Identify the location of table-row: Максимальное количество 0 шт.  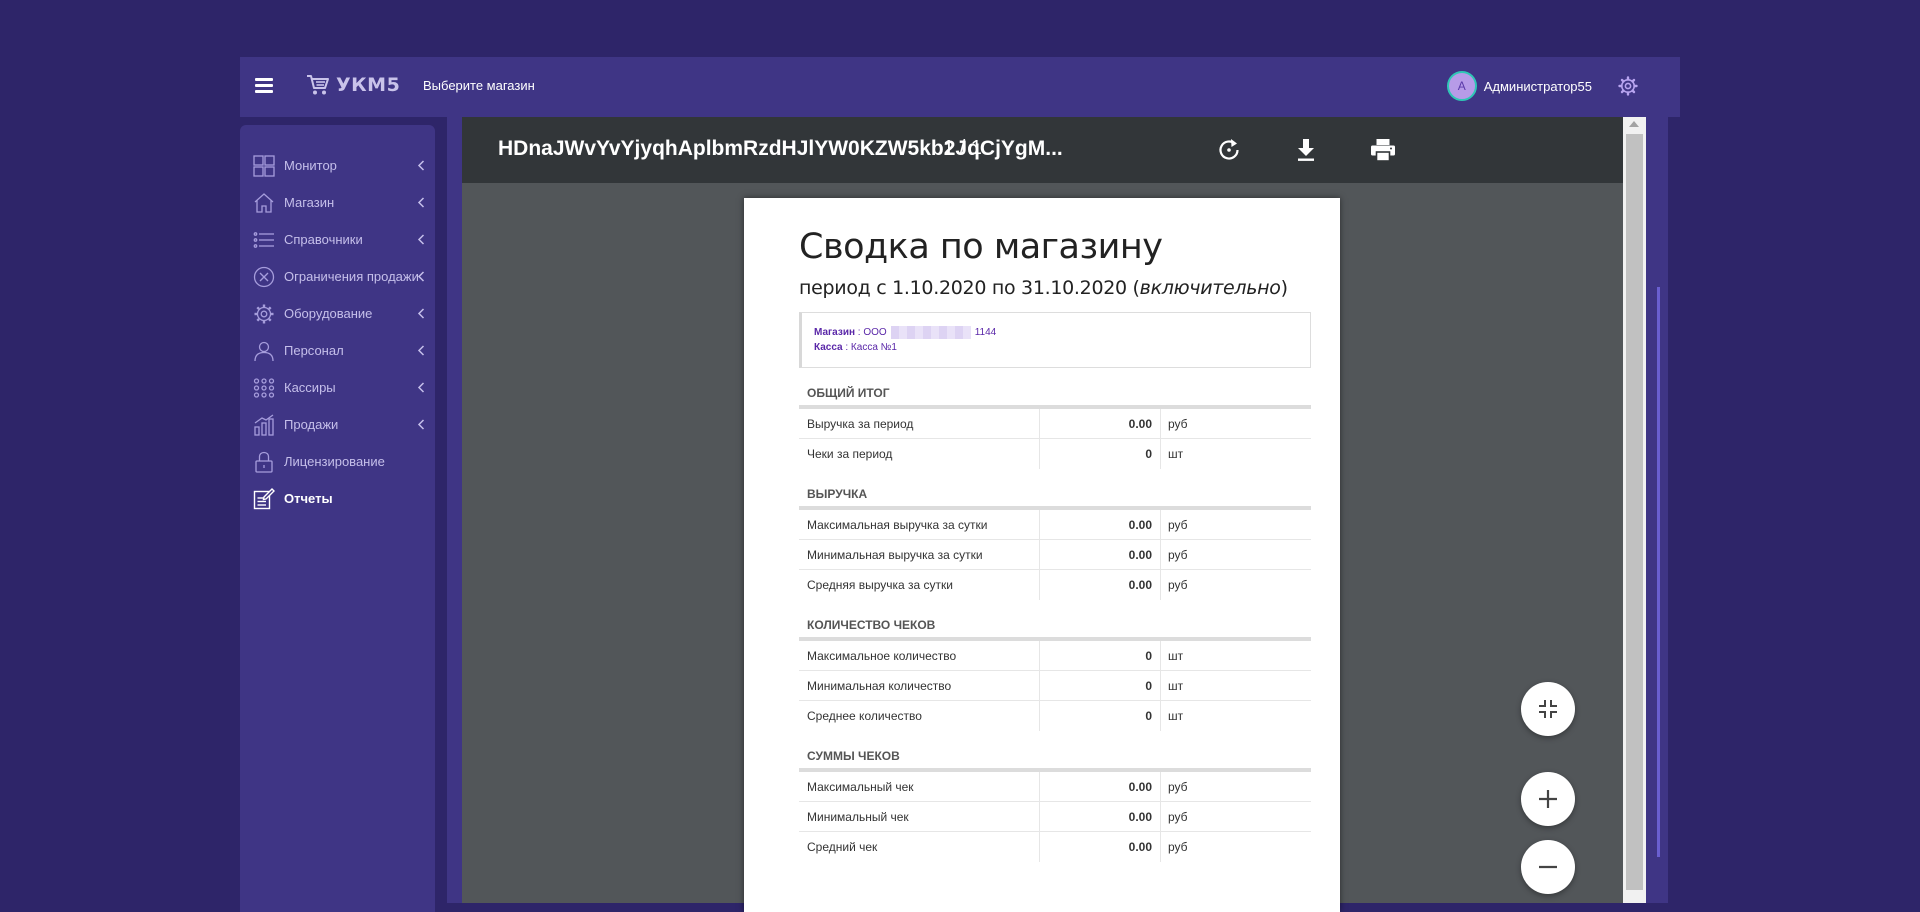
(1055, 656).